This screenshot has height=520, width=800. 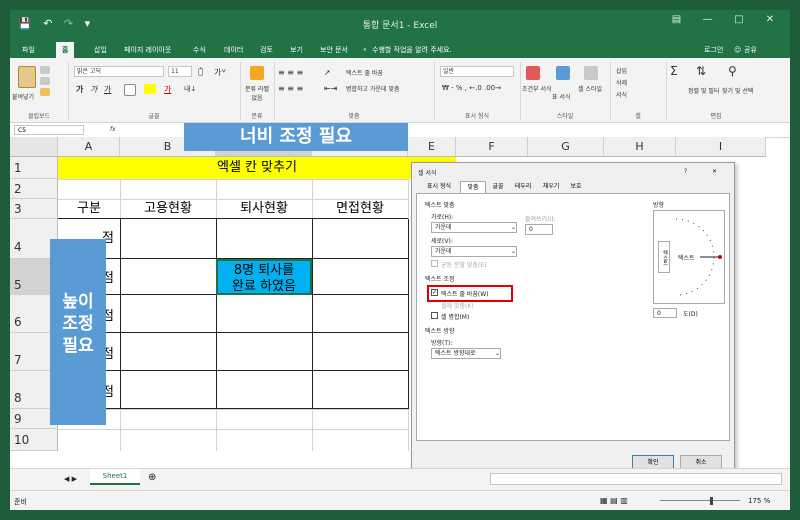 I want to click on indent-icons: ⇤⇥, so click(x=330, y=88).